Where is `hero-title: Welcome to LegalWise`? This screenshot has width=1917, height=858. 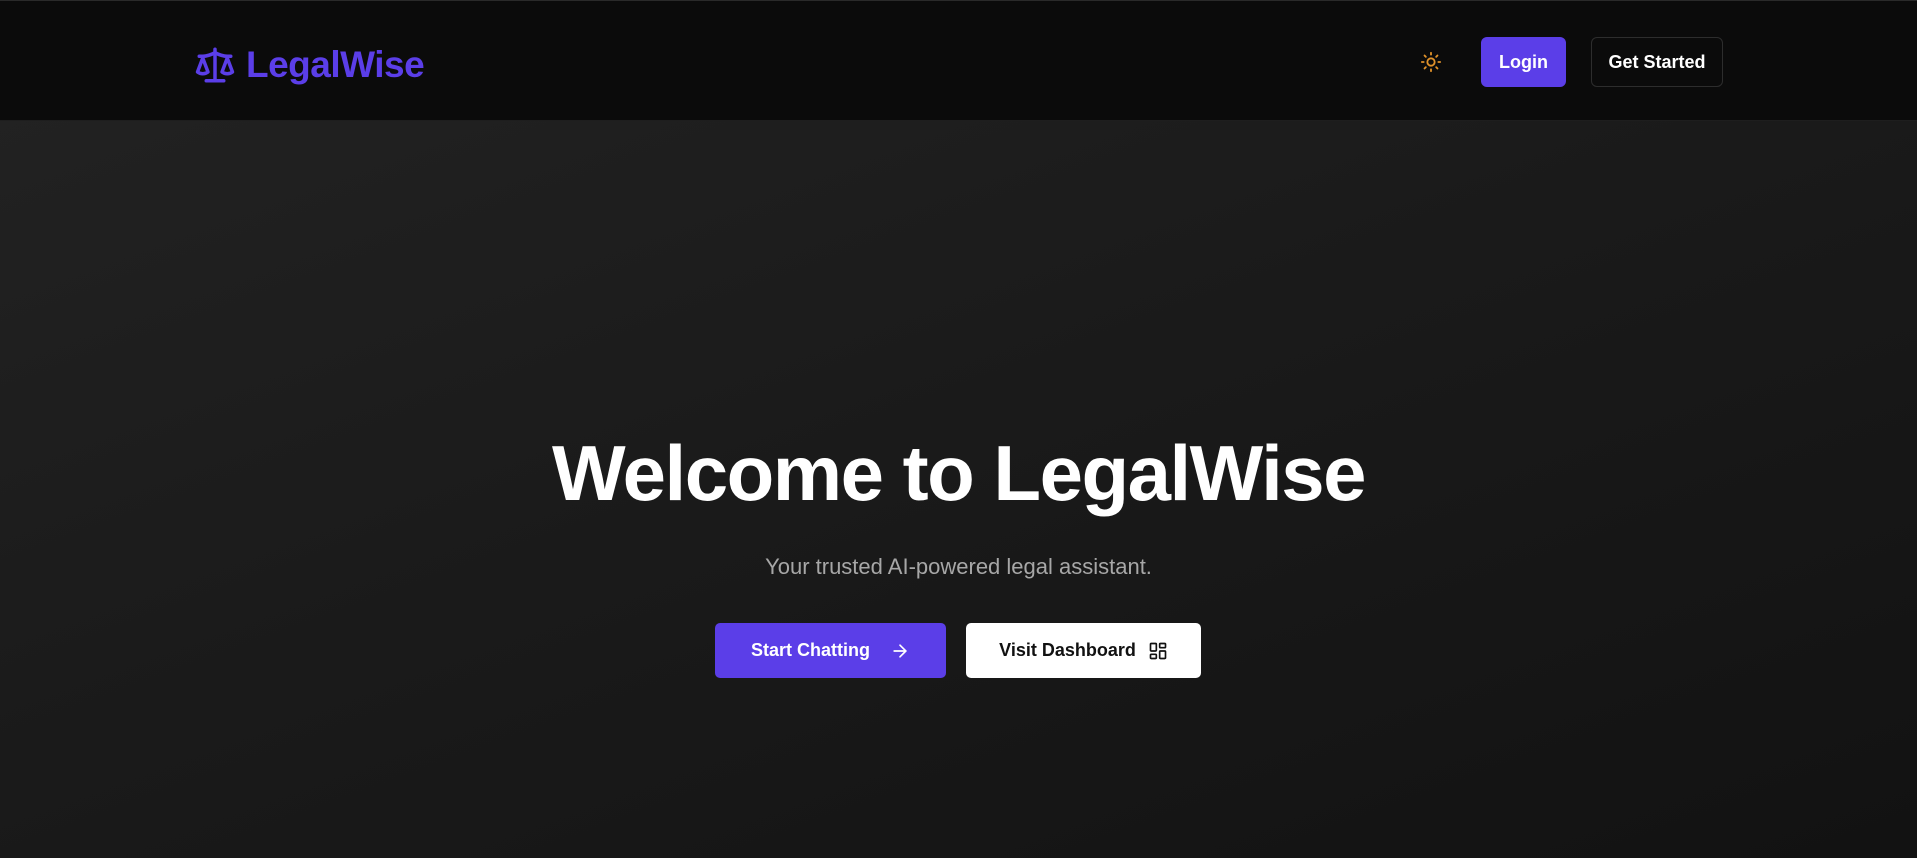 hero-title: Welcome to LegalWise is located at coordinates (959, 473).